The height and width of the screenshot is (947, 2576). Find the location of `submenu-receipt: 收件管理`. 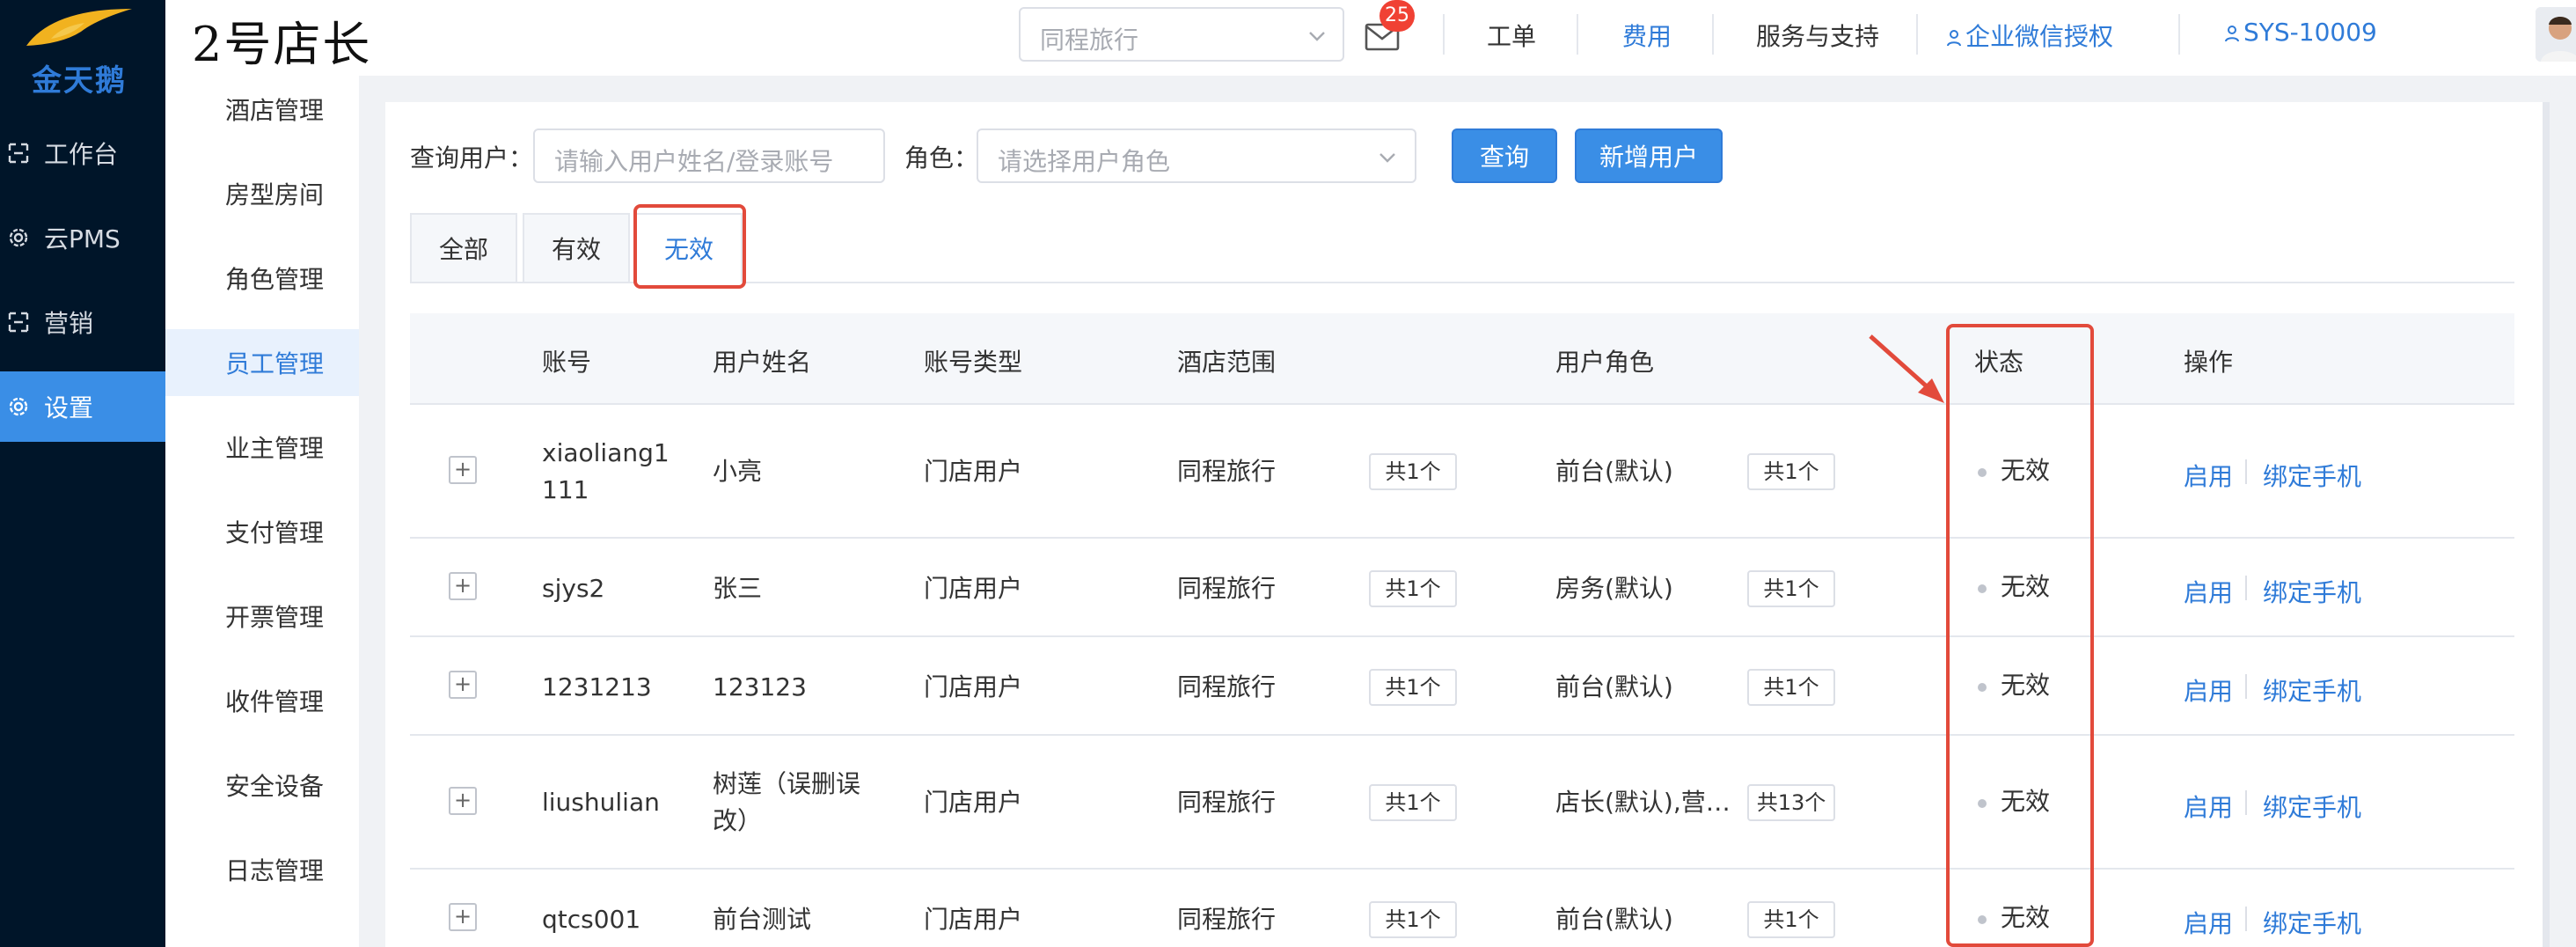

submenu-receipt: 收件管理 is located at coordinates (262, 700).